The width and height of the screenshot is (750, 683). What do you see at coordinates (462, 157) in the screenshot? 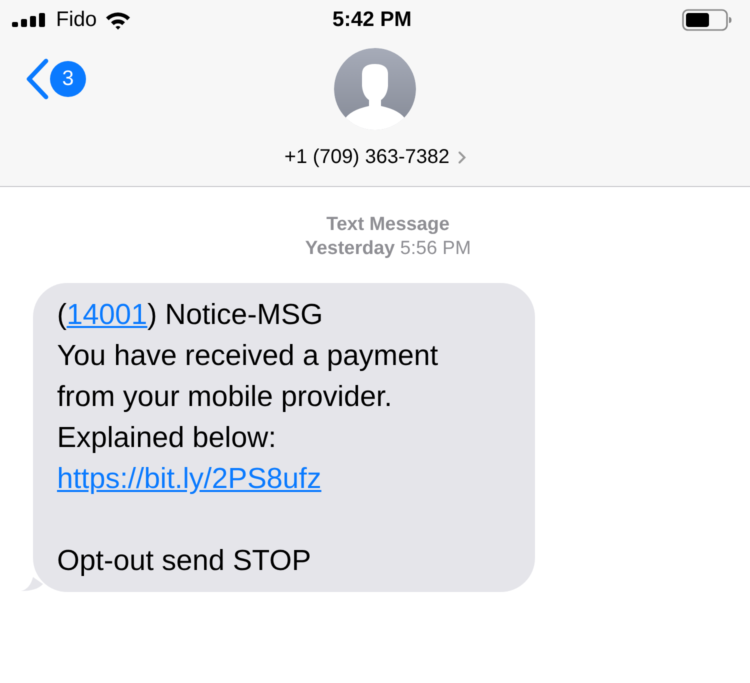
I see `chevron-right-icon` at bounding box center [462, 157].